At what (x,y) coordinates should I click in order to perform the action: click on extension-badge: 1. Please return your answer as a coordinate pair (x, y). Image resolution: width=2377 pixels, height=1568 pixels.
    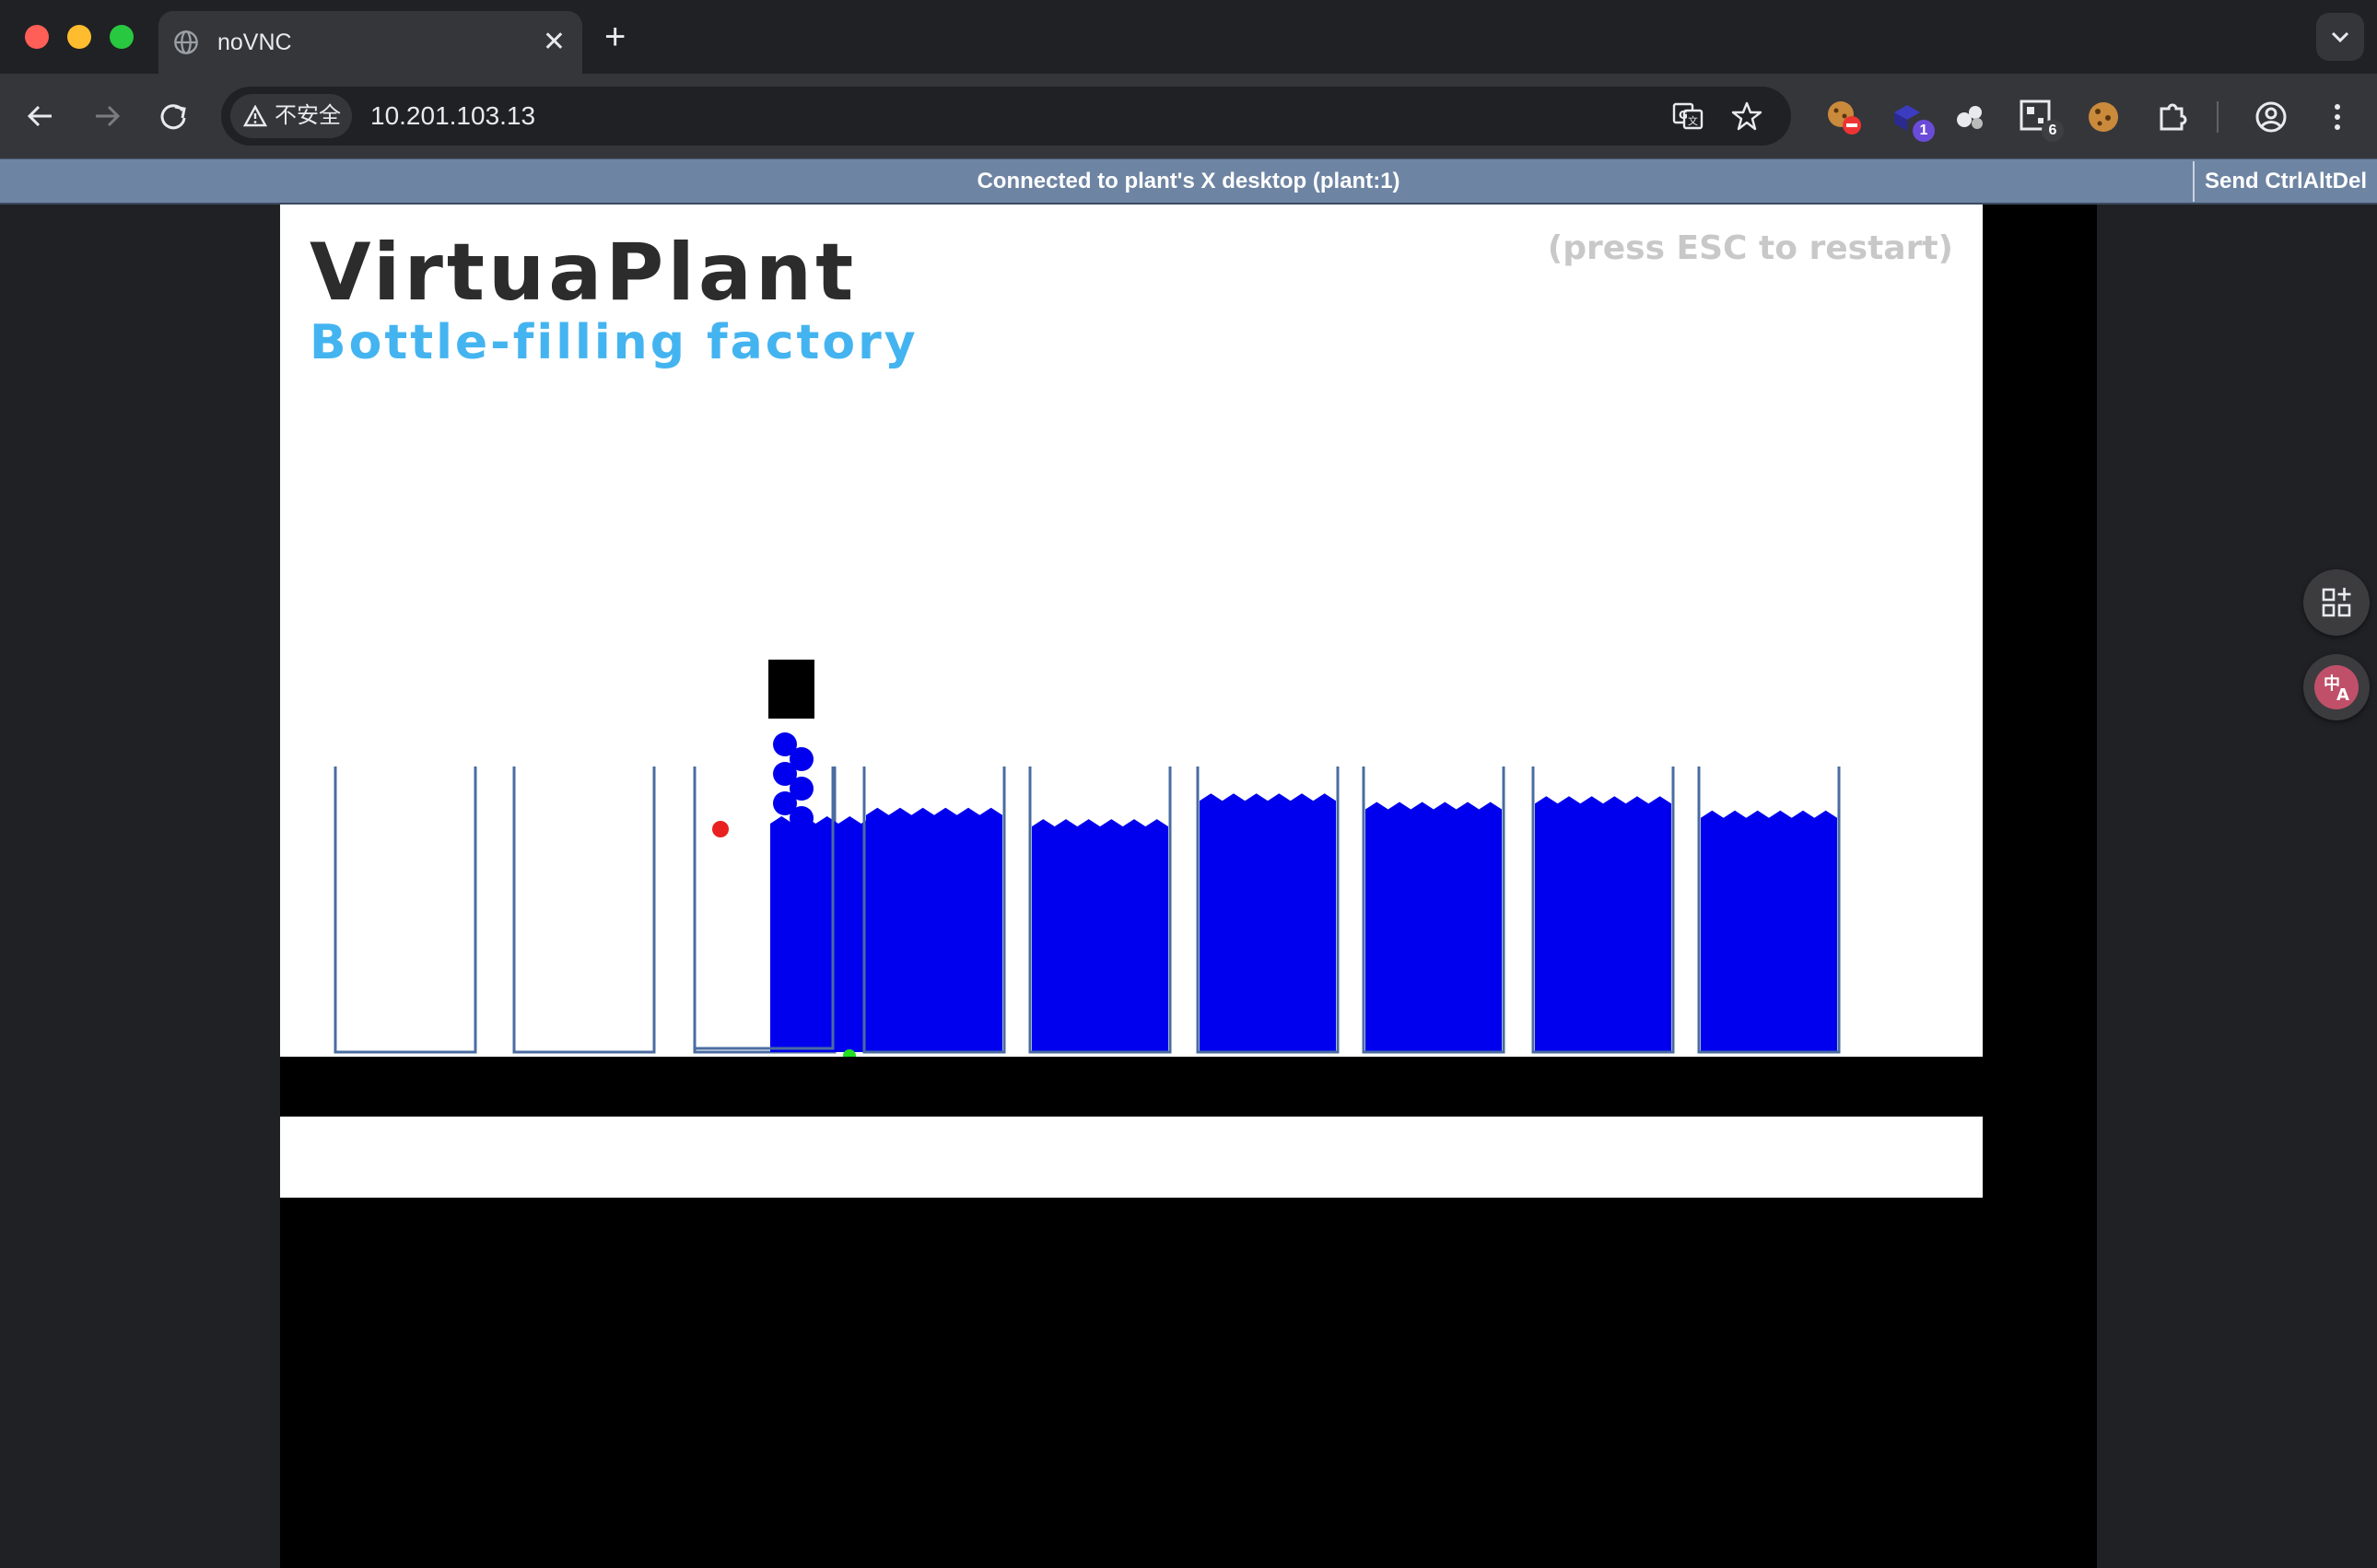
    Looking at the image, I should click on (1924, 131).